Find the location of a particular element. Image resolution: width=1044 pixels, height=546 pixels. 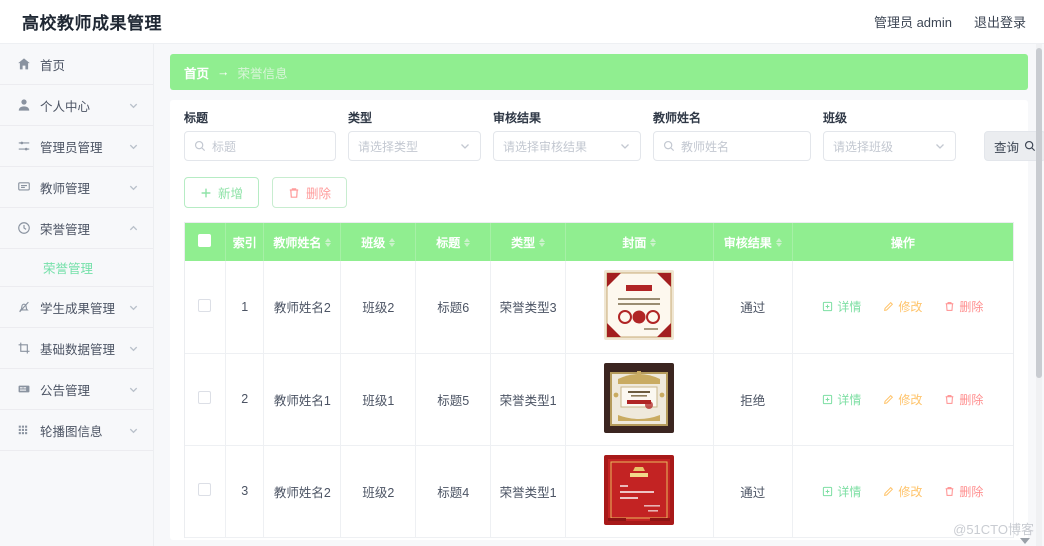

add-button: 新增 is located at coordinates (222, 192).